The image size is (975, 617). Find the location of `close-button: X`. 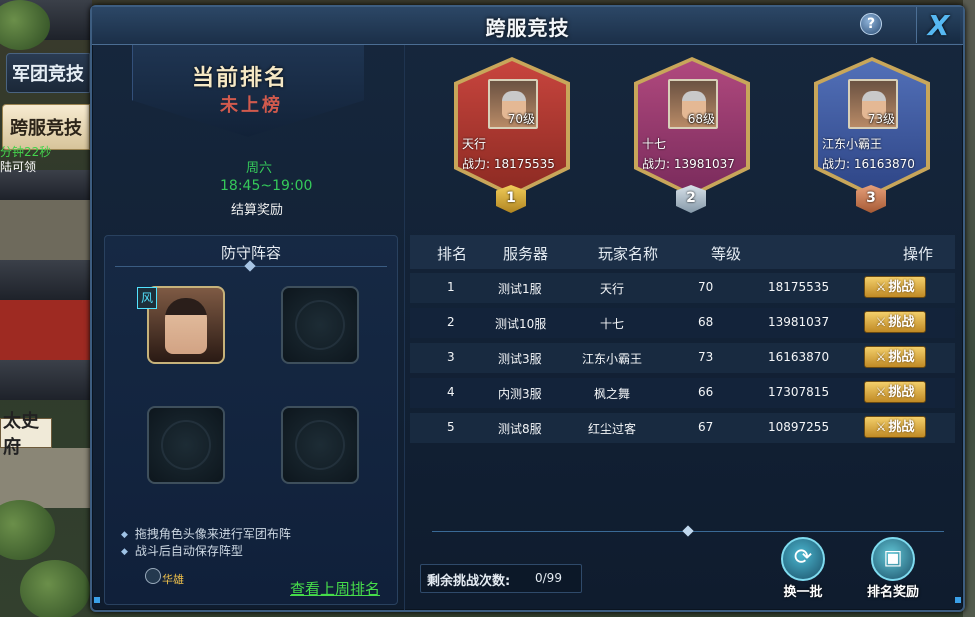

close-button: X is located at coordinates (938, 25).